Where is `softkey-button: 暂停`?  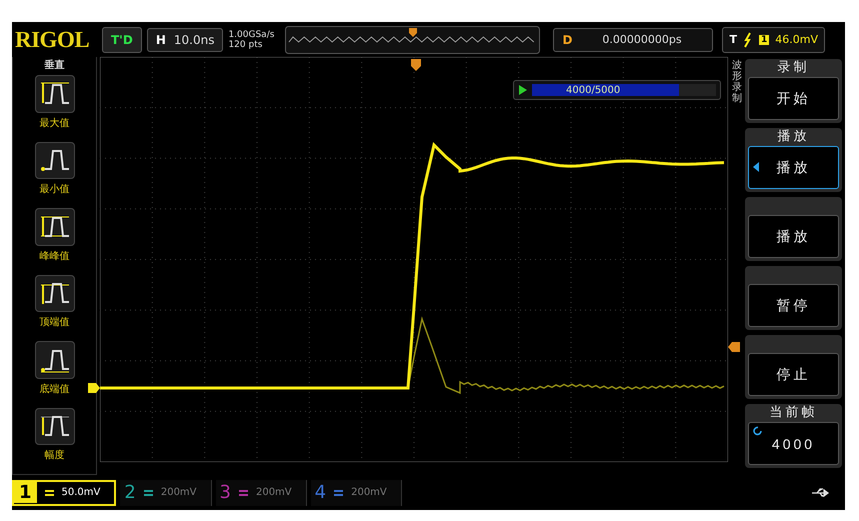 softkey-button: 暂停 is located at coordinates (793, 305).